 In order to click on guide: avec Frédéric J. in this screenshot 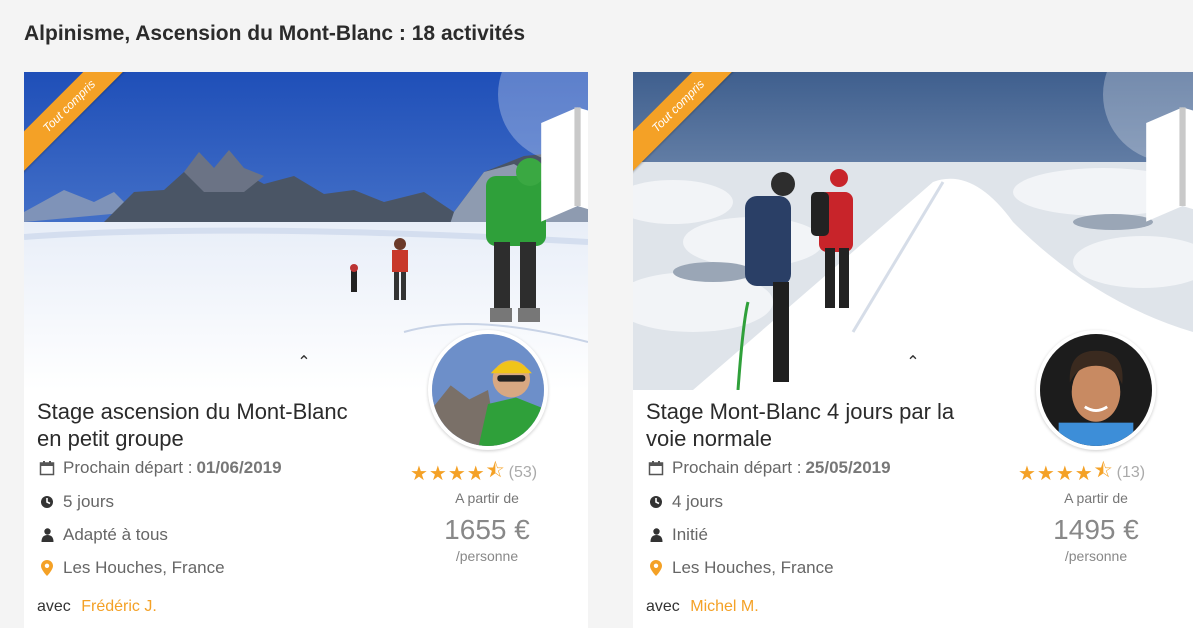, I will do `click(97, 607)`.